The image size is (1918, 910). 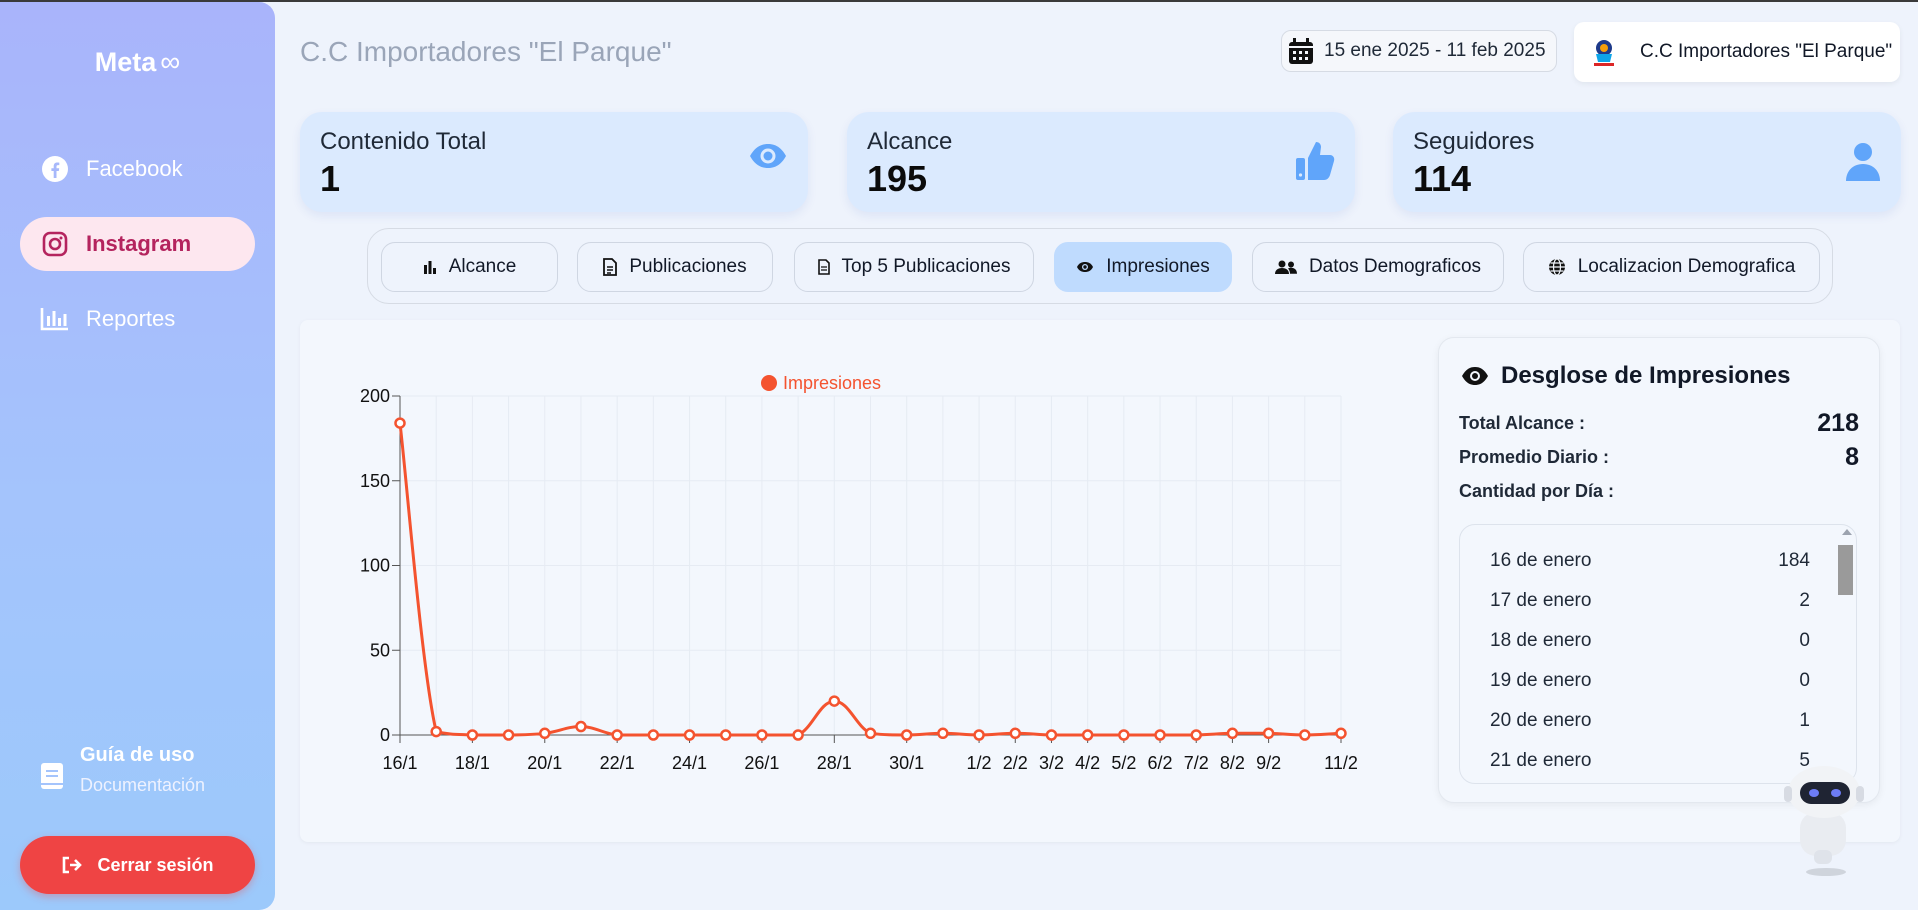 What do you see at coordinates (821, 383) in the screenshot?
I see `chart-legend: Impresiones` at bounding box center [821, 383].